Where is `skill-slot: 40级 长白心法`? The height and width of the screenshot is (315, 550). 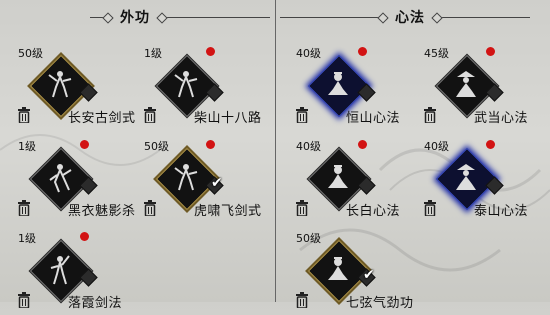 skill-slot: 40级 长白心法 is located at coordinates (356, 180).